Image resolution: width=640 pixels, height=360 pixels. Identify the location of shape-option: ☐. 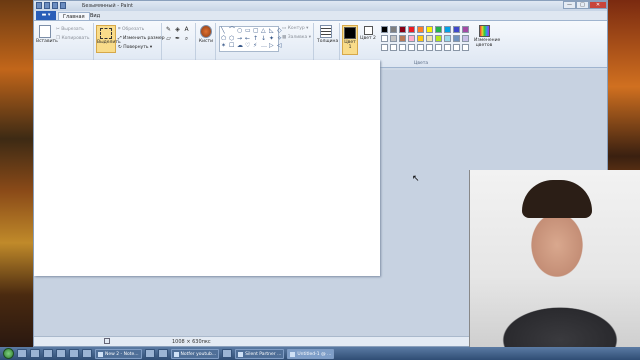
(232, 46).